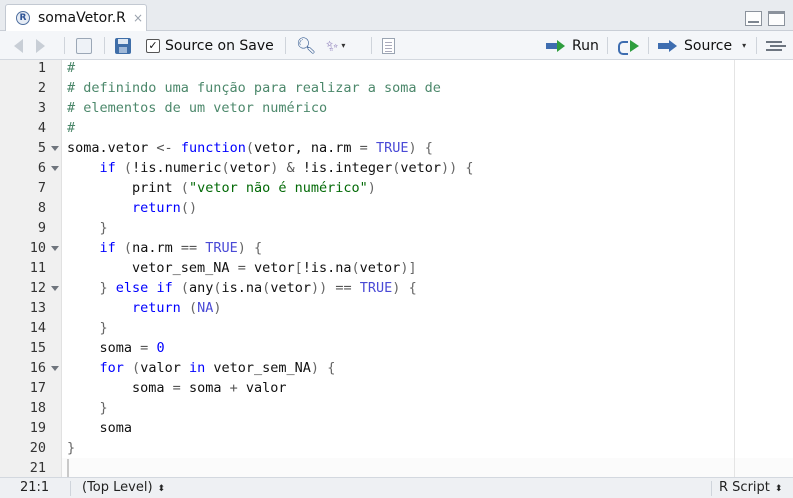 This screenshot has height=498, width=793. What do you see at coordinates (396, 448) in the screenshot?
I see `code-line: 20}` at bounding box center [396, 448].